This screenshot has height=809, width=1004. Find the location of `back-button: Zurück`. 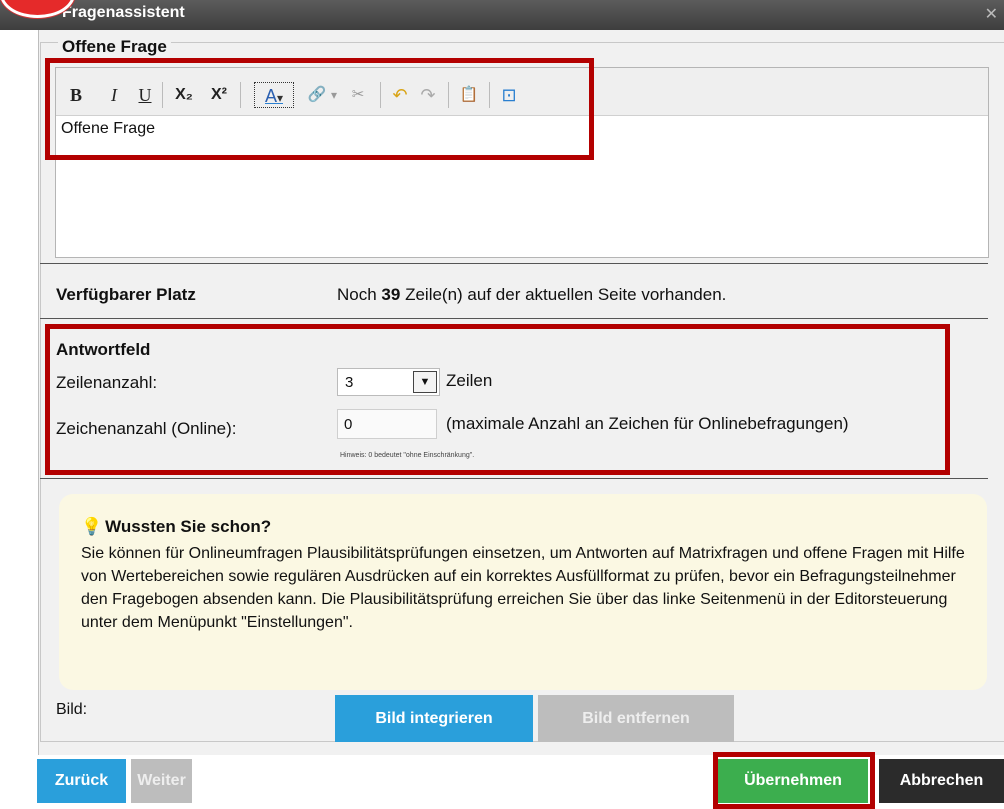

back-button: Zurück is located at coordinates (81, 781).